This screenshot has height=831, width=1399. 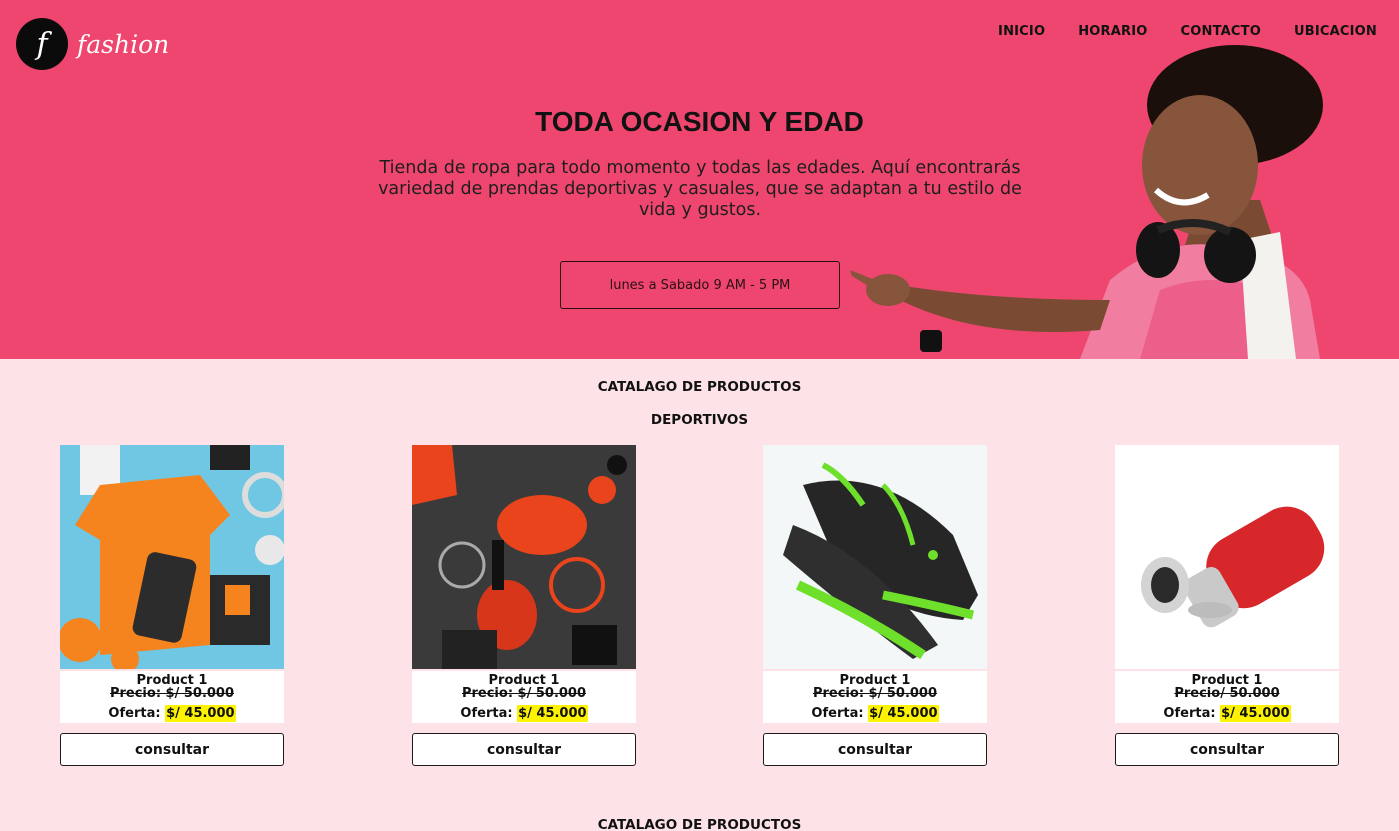 What do you see at coordinates (875, 557) in the screenshot?
I see `product-image-sneakers` at bounding box center [875, 557].